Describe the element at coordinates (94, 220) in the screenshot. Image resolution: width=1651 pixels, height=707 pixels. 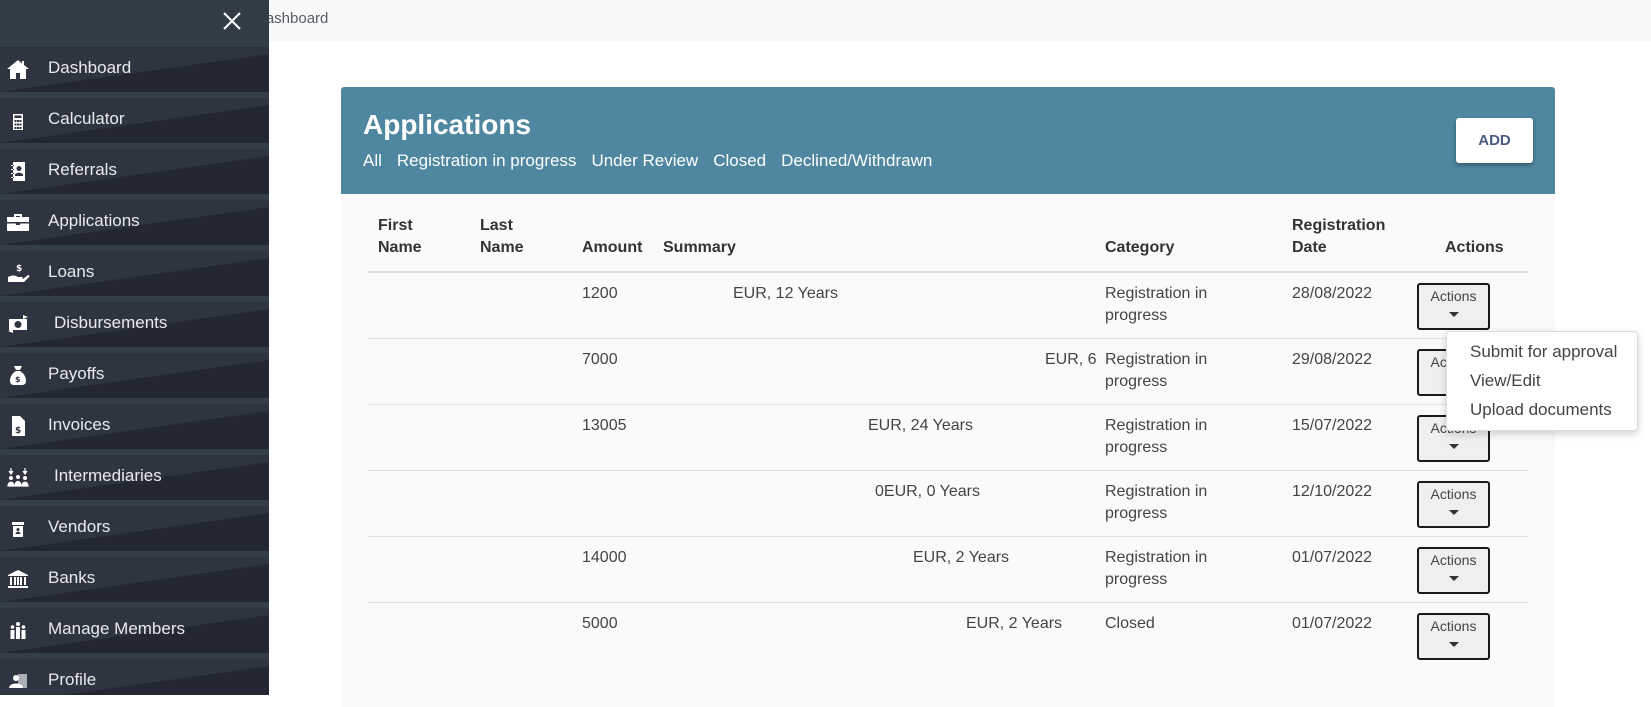
I see `sidebar-item-label: Applications` at that location.